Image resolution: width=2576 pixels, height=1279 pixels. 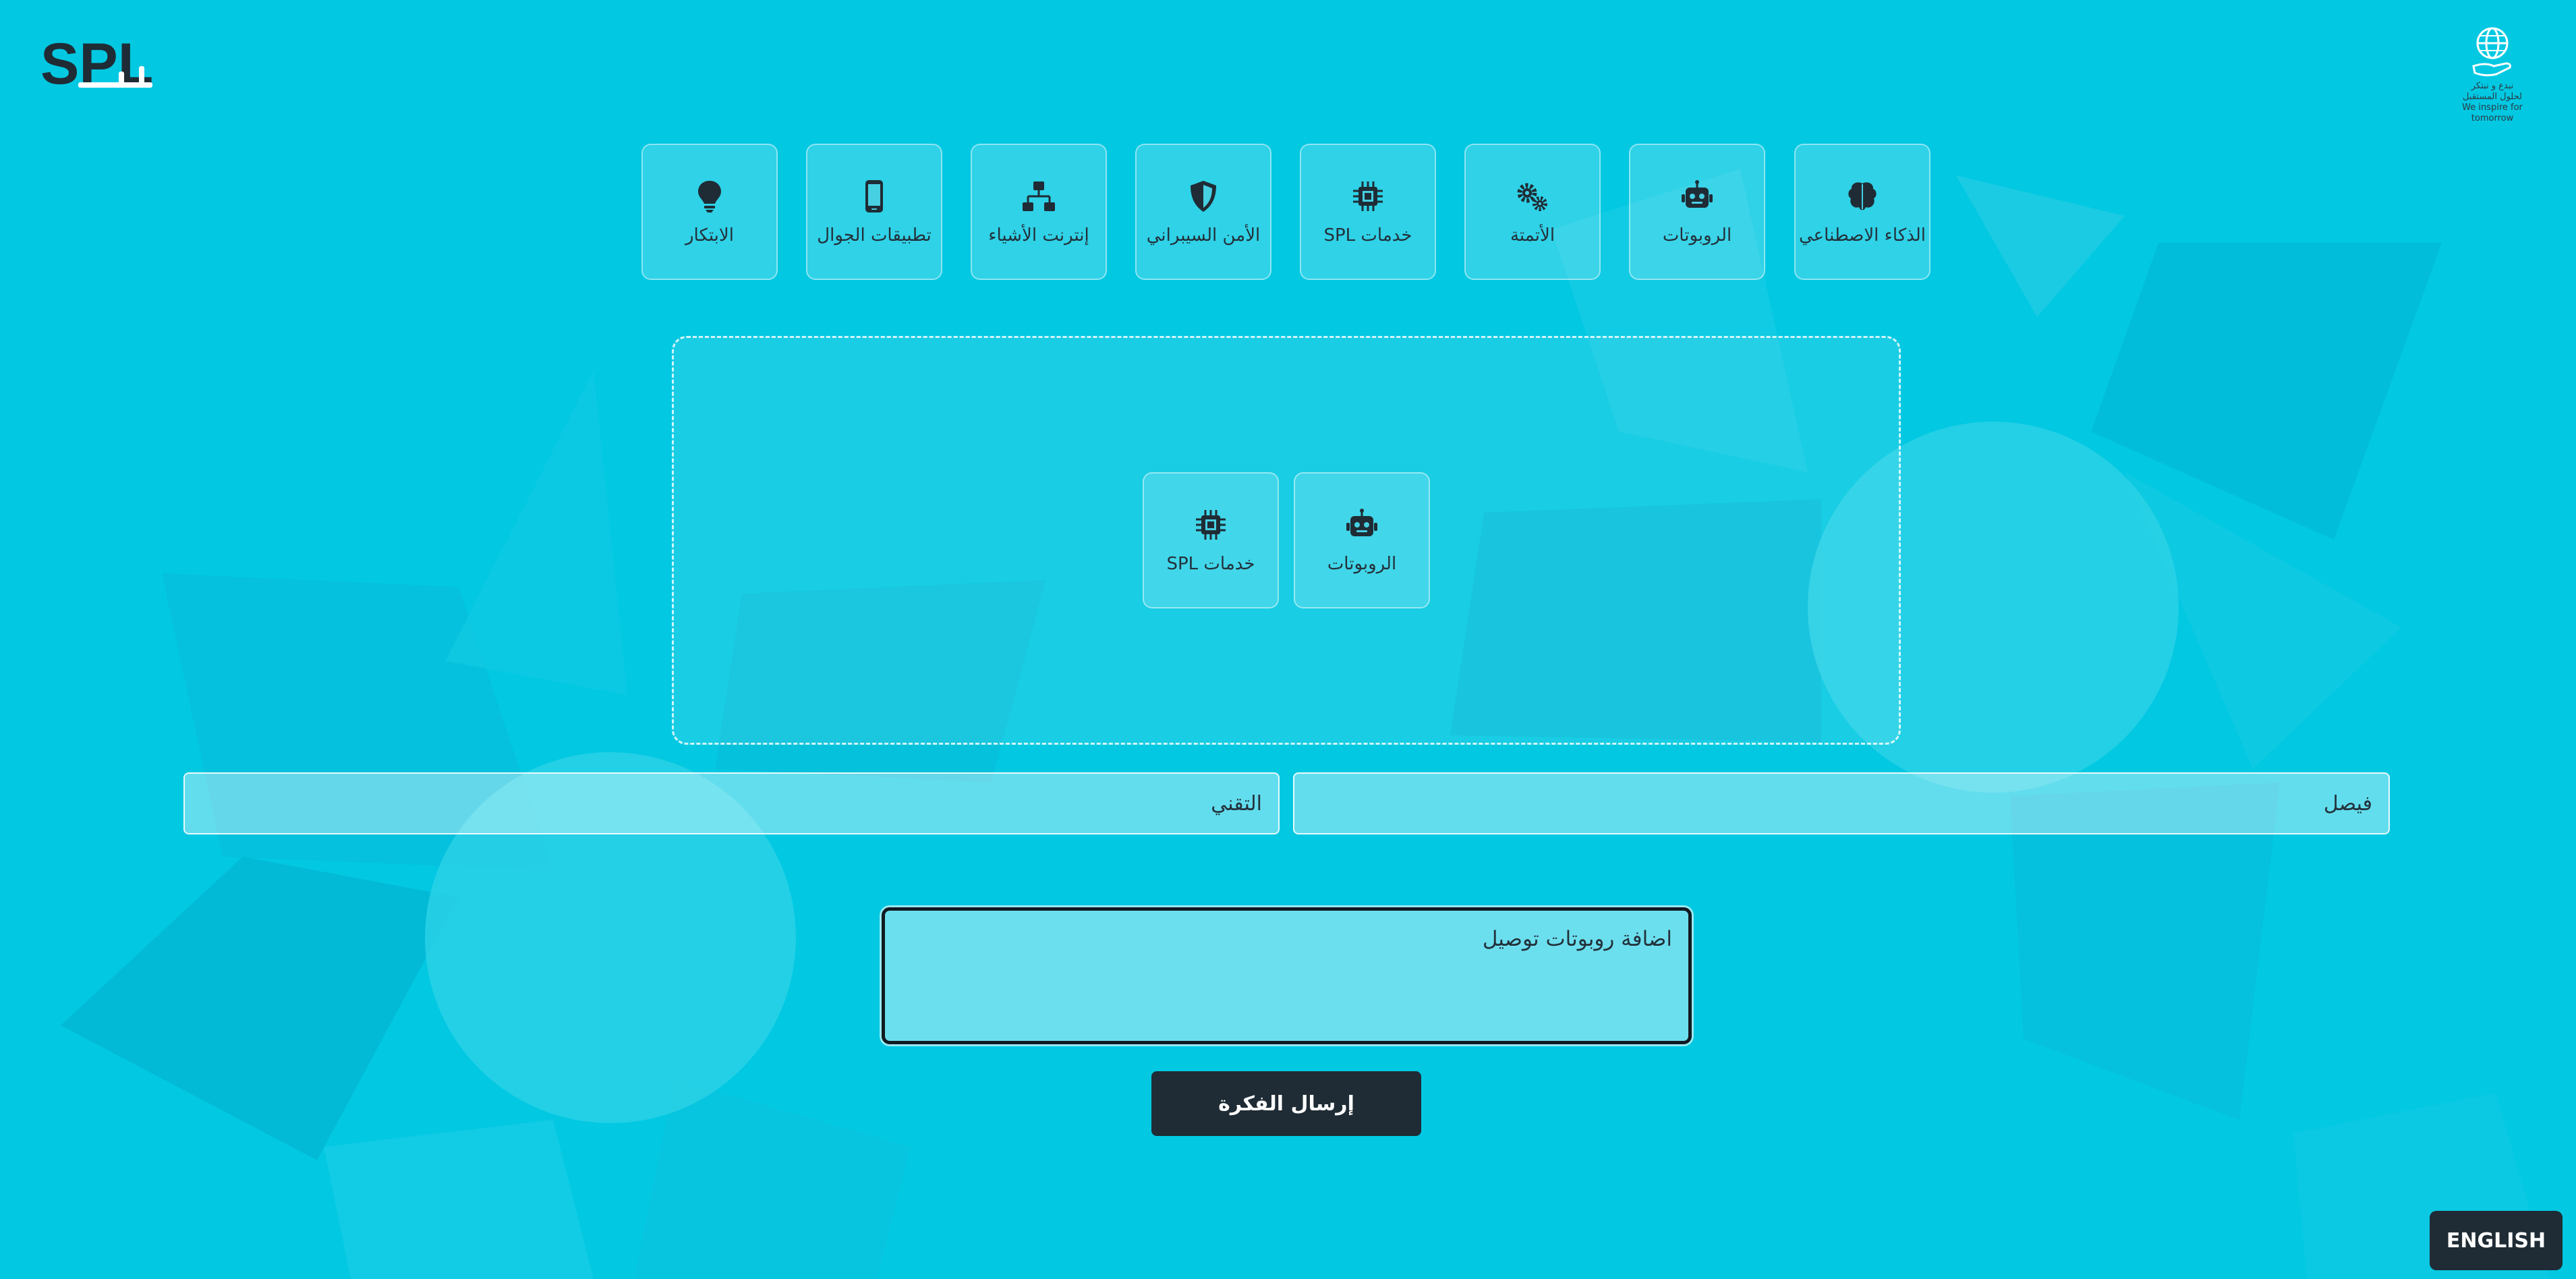 What do you see at coordinates (709, 235) in the screenshot?
I see `category-label: الابتكار` at bounding box center [709, 235].